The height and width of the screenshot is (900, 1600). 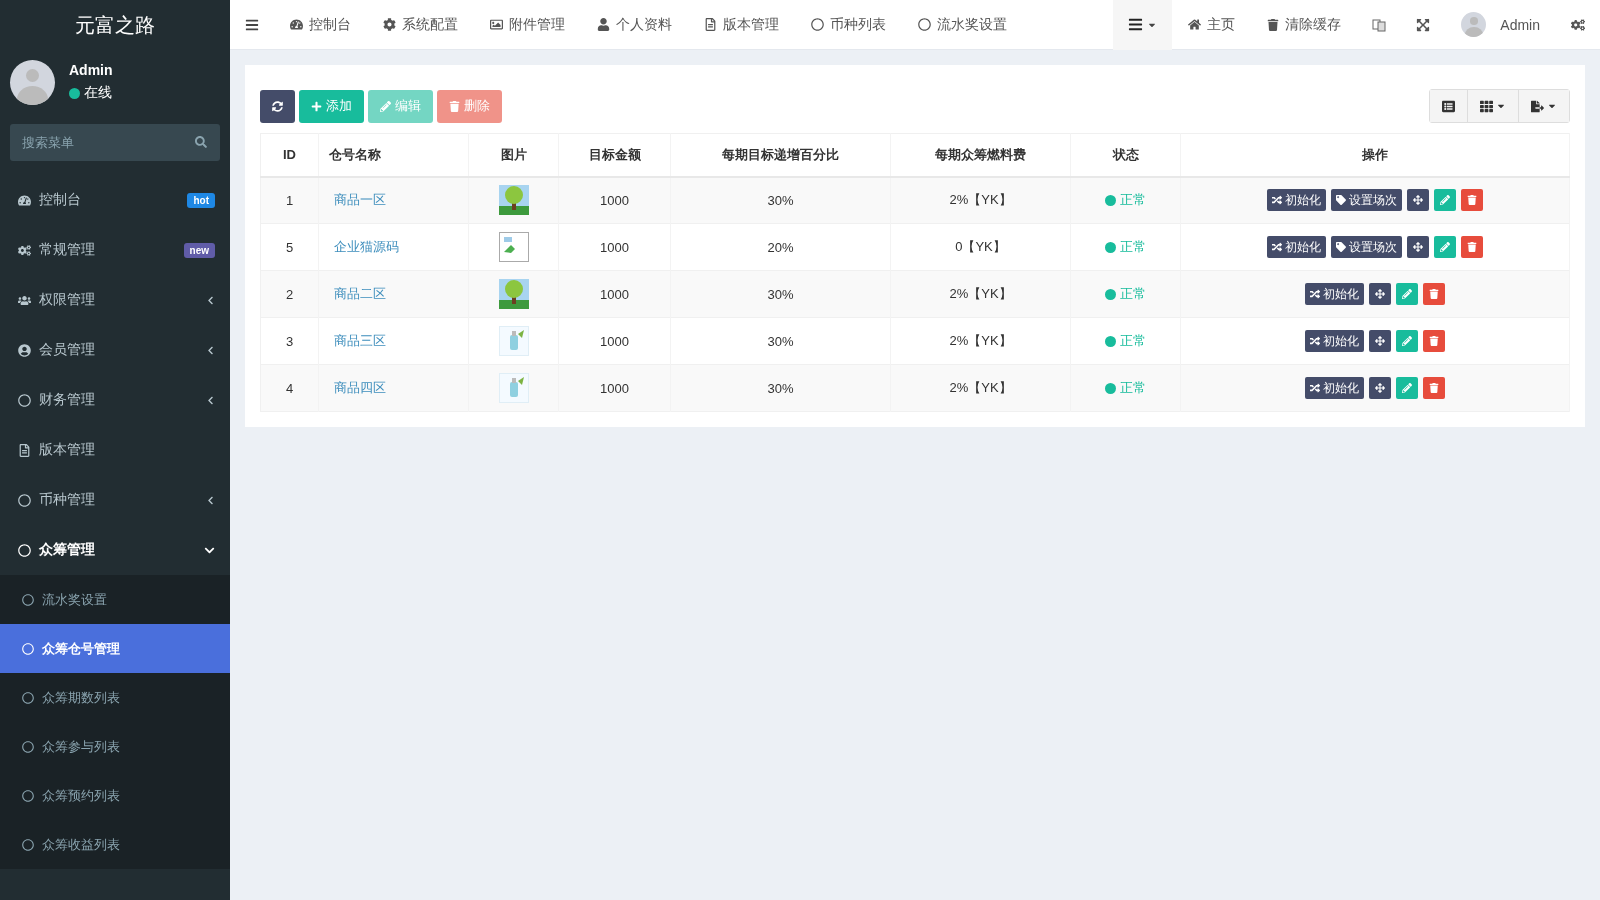 I want to click on nav-tab: 版本管理, so click(x=741, y=25).